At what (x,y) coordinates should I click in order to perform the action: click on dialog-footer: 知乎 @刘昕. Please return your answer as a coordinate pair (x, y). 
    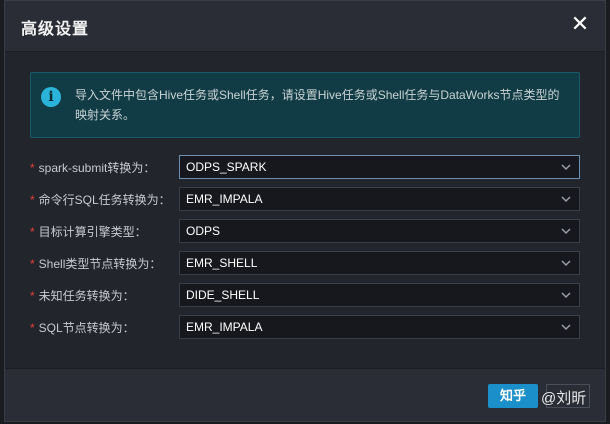
    Looking at the image, I should click on (305, 396).